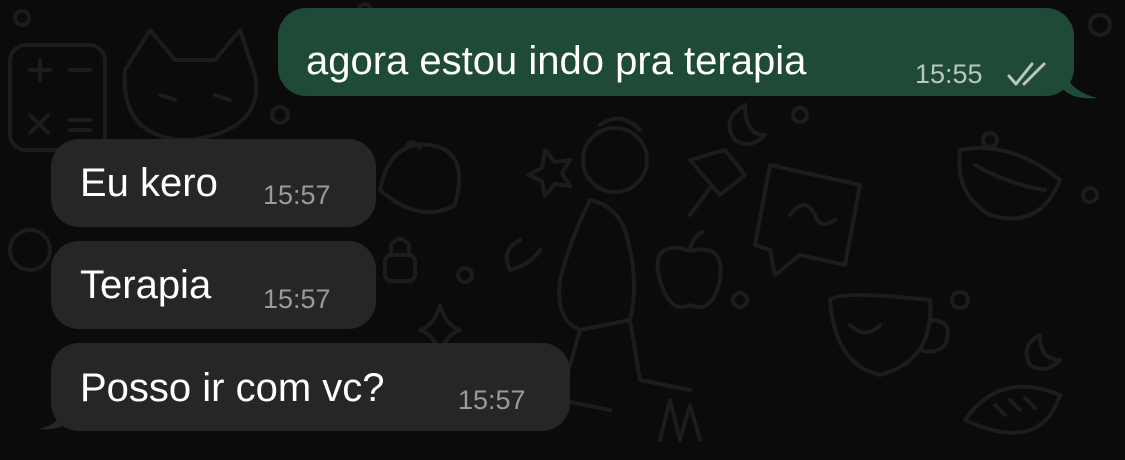 The height and width of the screenshot is (460, 1125). Describe the element at coordinates (949, 74) in the screenshot. I see `message-timestamp: 15:55` at that location.